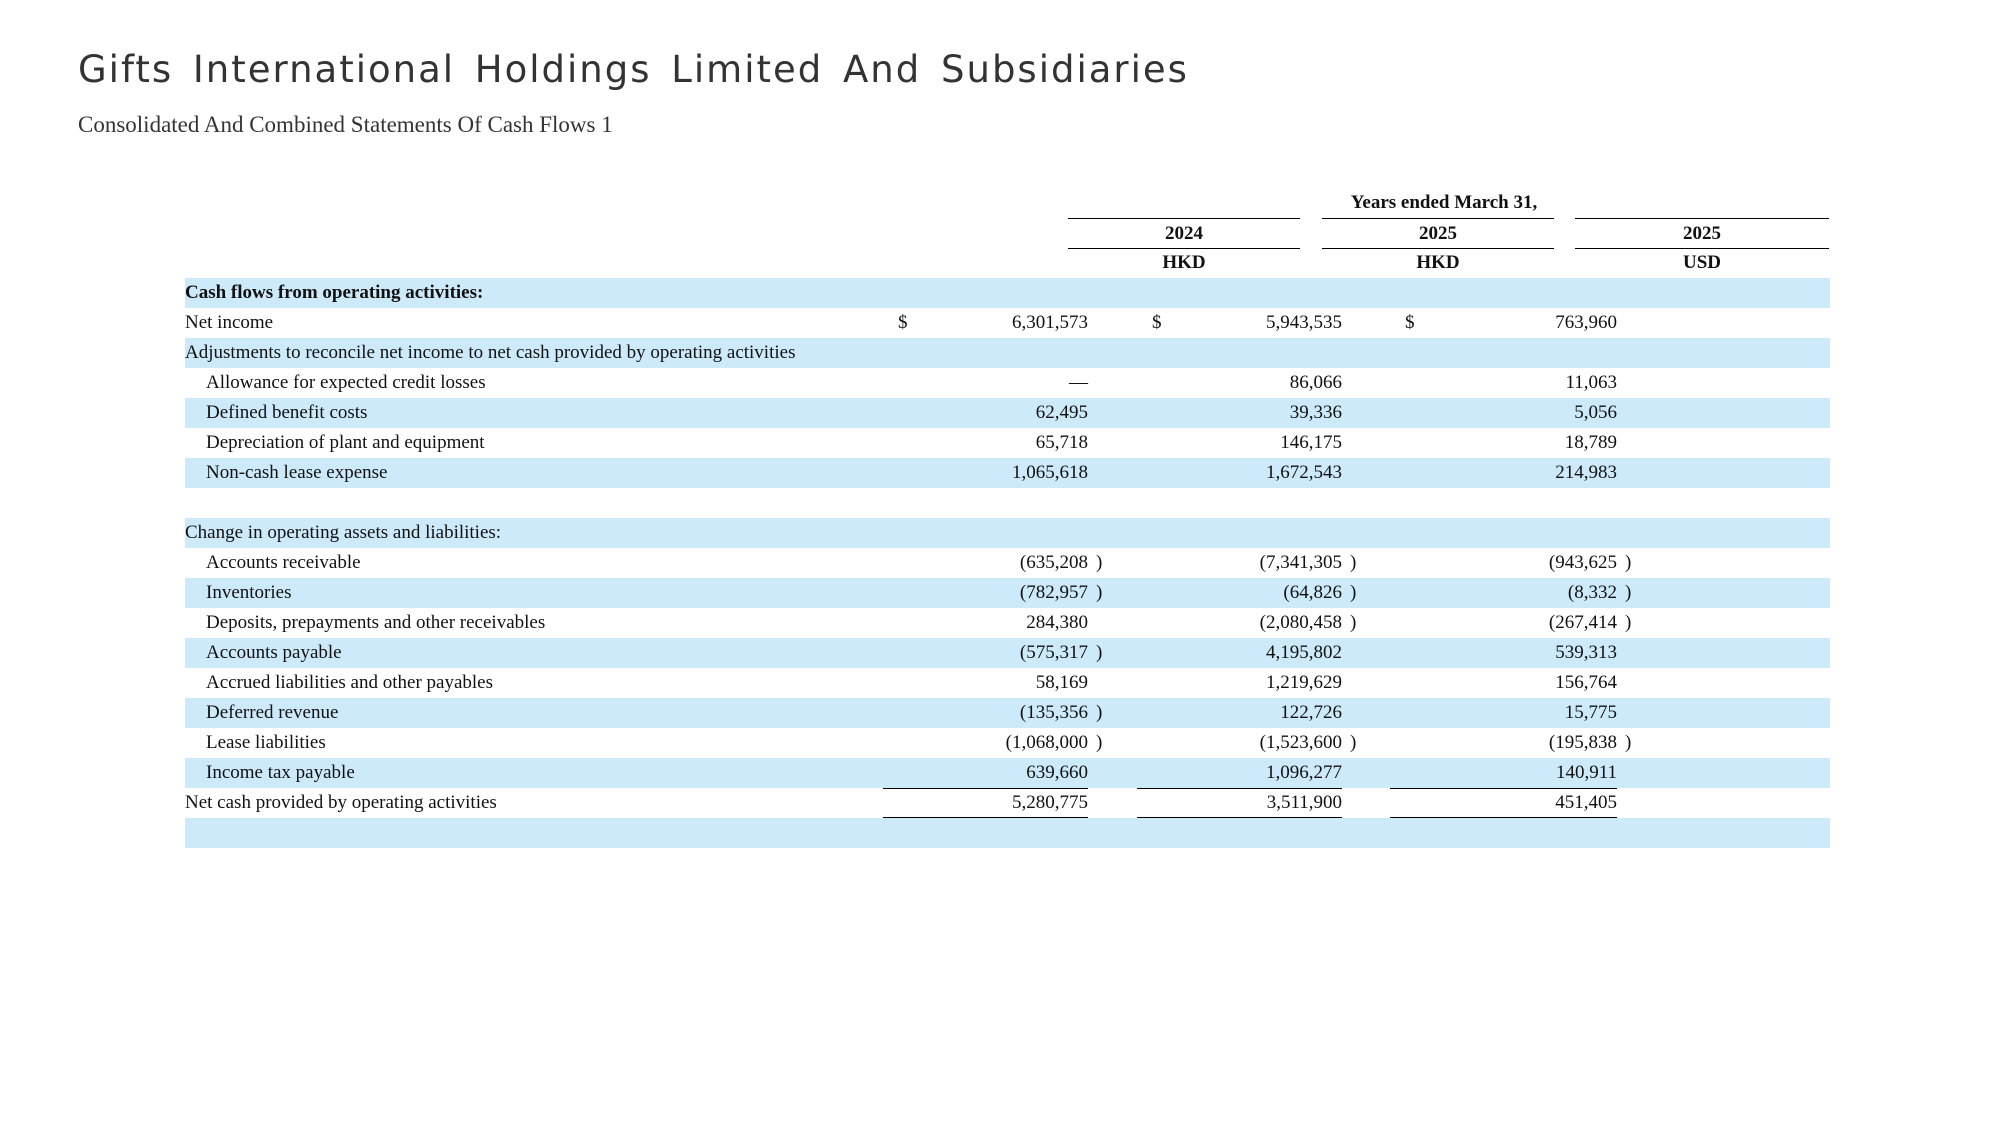 The image size is (2000, 1125). I want to click on cell-value-col-3: 763,960, so click(1586, 322).